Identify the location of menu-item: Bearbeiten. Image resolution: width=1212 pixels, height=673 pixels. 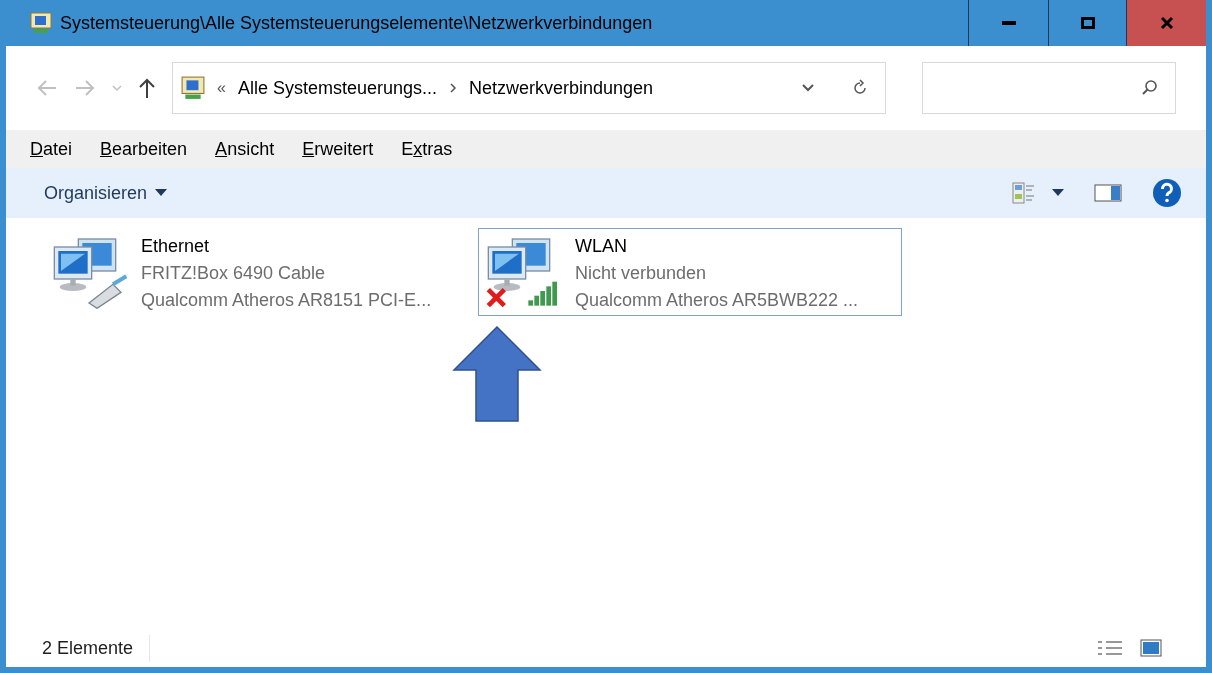
(144, 149).